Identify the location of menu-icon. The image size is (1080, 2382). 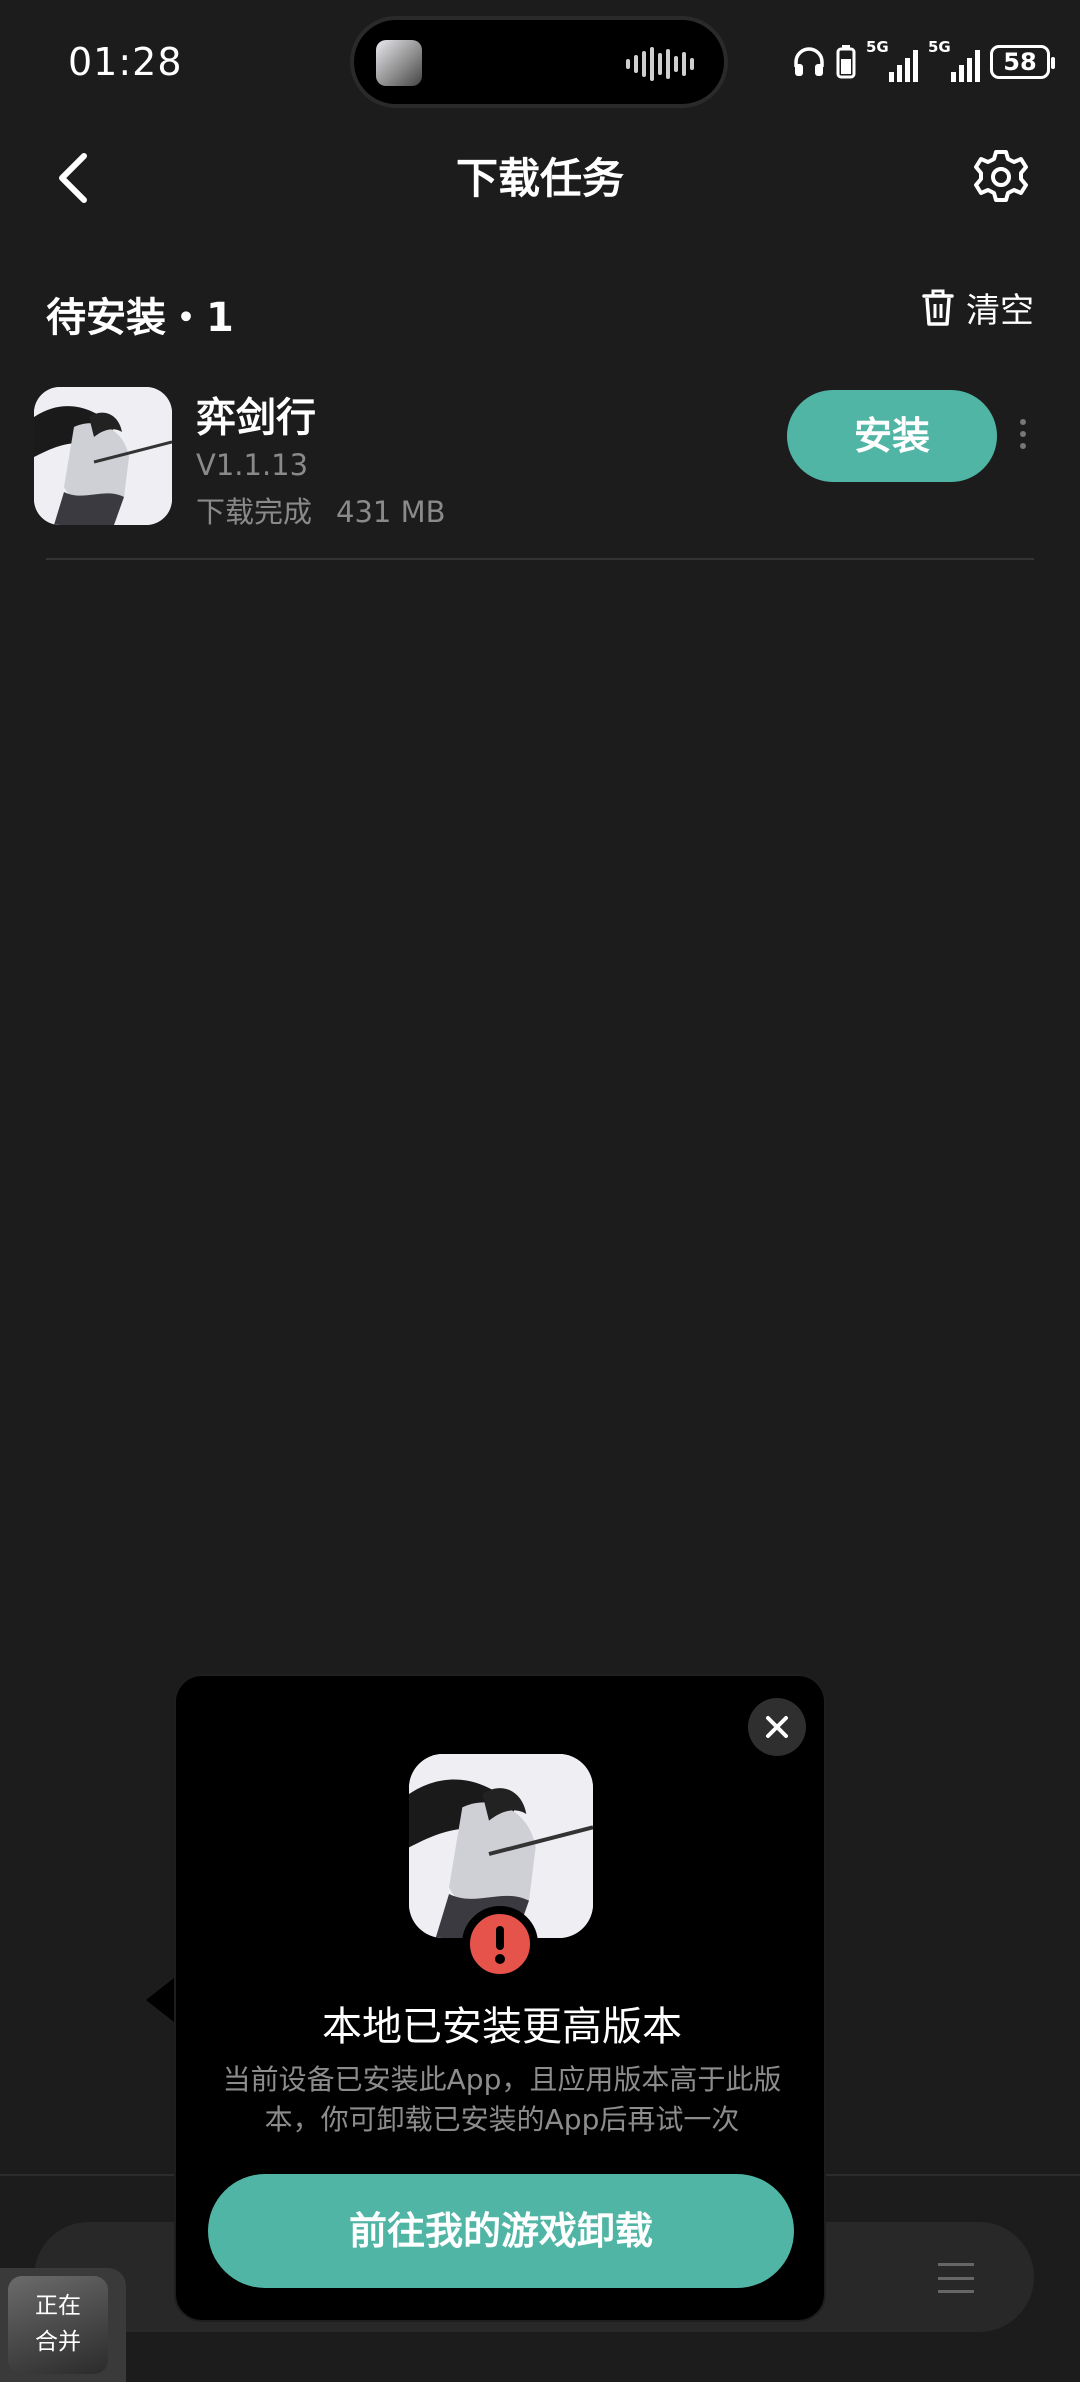
(956, 2278).